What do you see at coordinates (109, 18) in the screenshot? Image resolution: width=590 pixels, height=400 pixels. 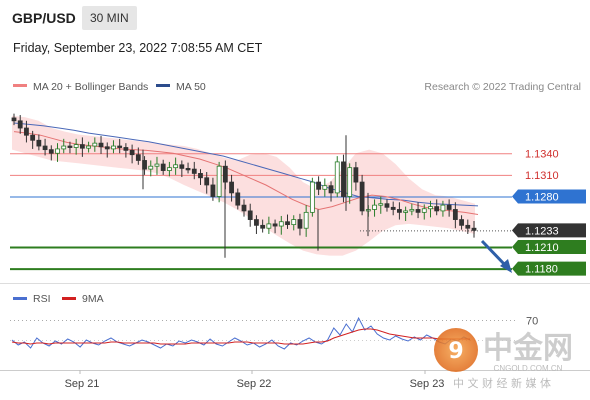 I see `timeframe-button: 30 MIN` at bounding box center [109, 18].